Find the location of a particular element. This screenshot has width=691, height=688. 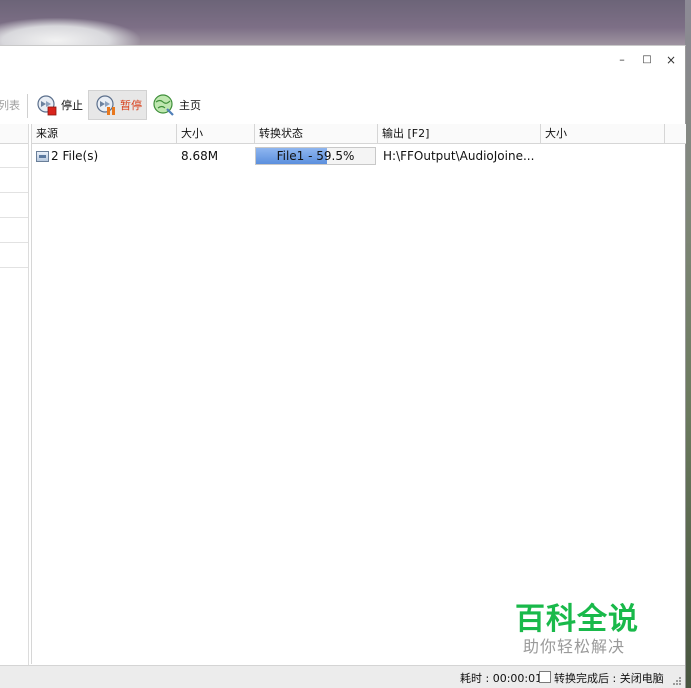

title-bar: – □ × is located at coordinates (342, 61).